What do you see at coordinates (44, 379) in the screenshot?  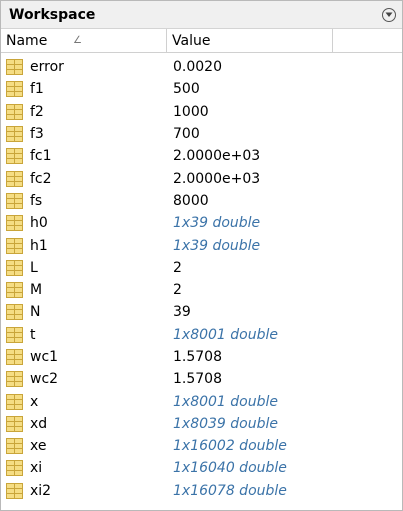 I see `variable-name: wc2` at bounding box center [44, 379].